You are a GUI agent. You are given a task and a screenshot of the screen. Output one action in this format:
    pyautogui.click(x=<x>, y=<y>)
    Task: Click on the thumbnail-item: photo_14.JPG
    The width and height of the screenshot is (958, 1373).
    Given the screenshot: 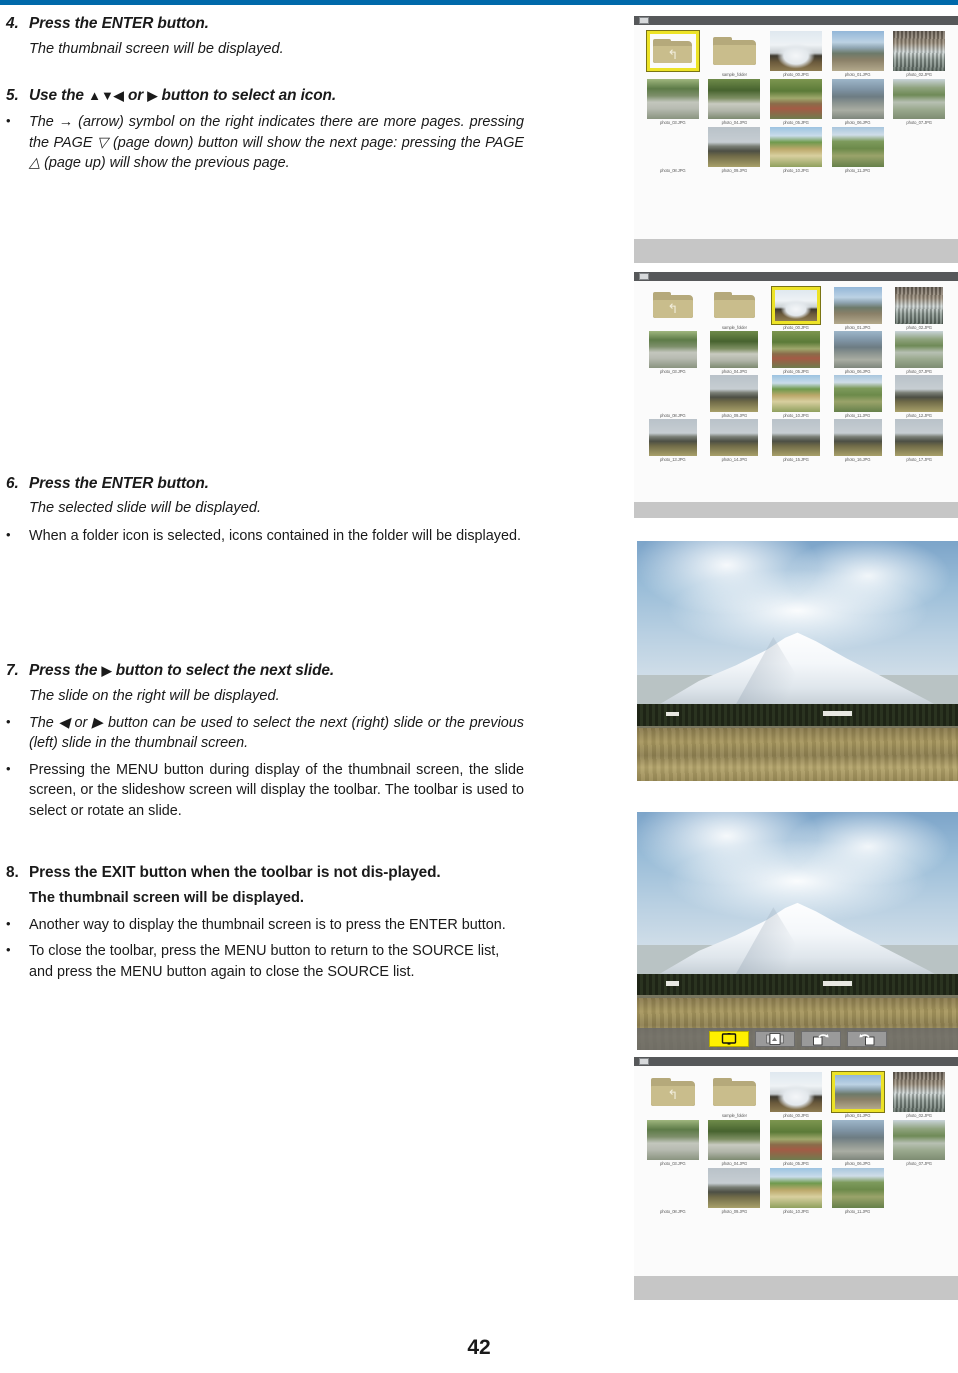 What is the action you would take?
    pyautogui.click(x=735, y=440)
    